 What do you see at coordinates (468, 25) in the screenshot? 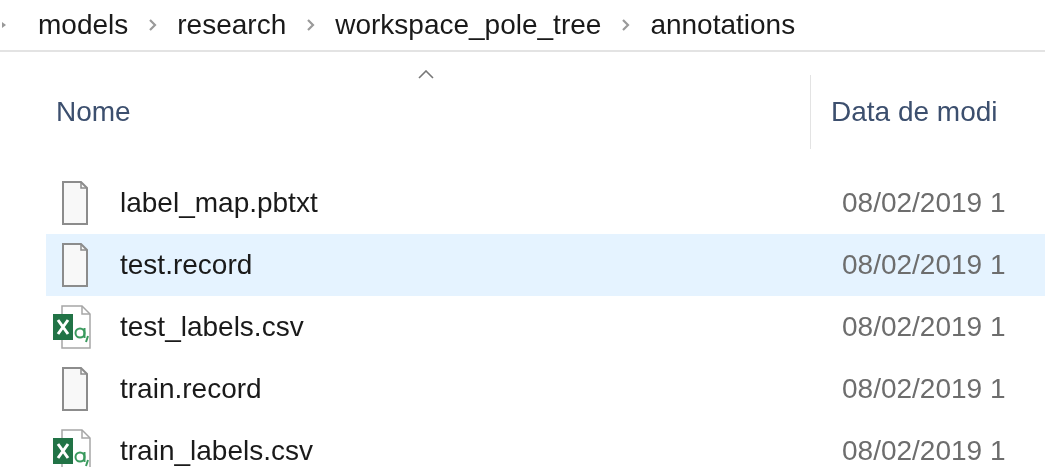
I see `breadcrumb-item: workspace_pole_tree` at bounding box center [468, 25].